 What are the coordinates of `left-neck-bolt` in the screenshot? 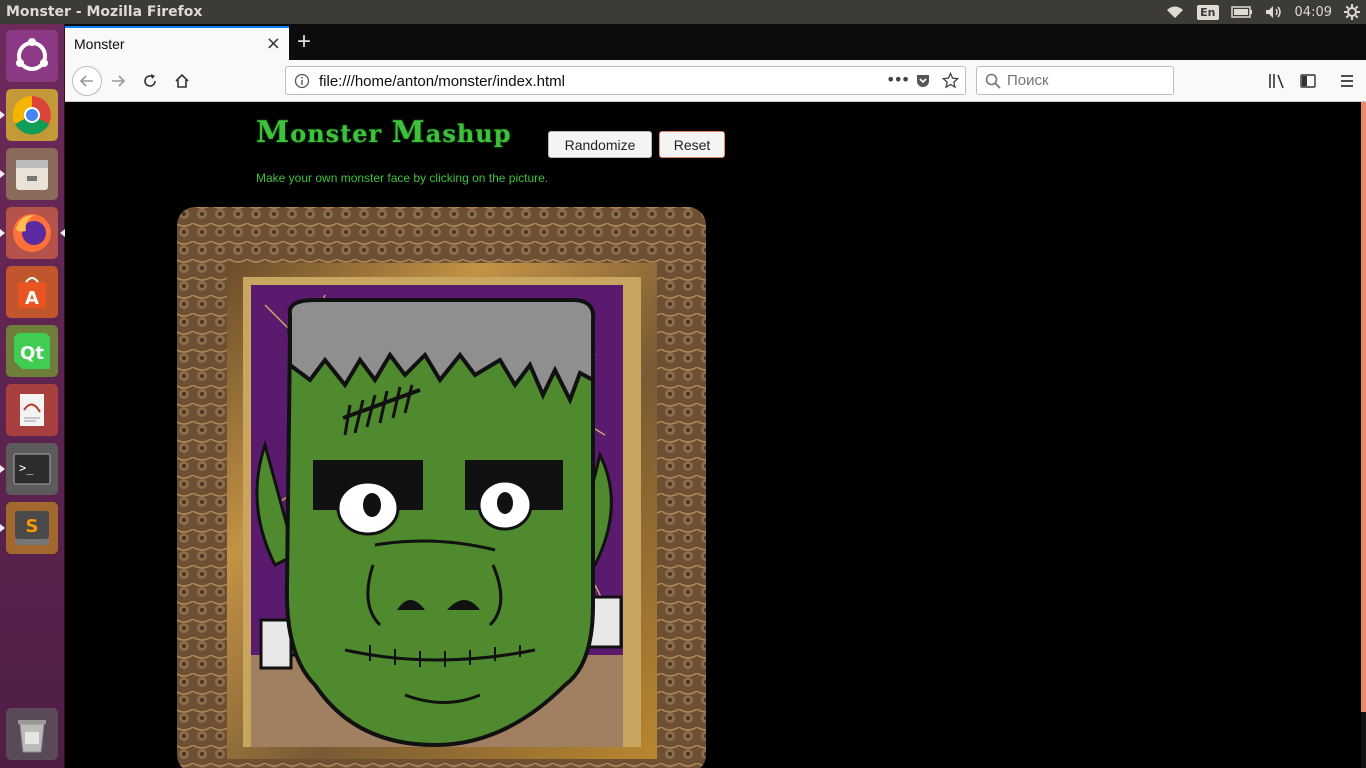 It's located at (276, 644).